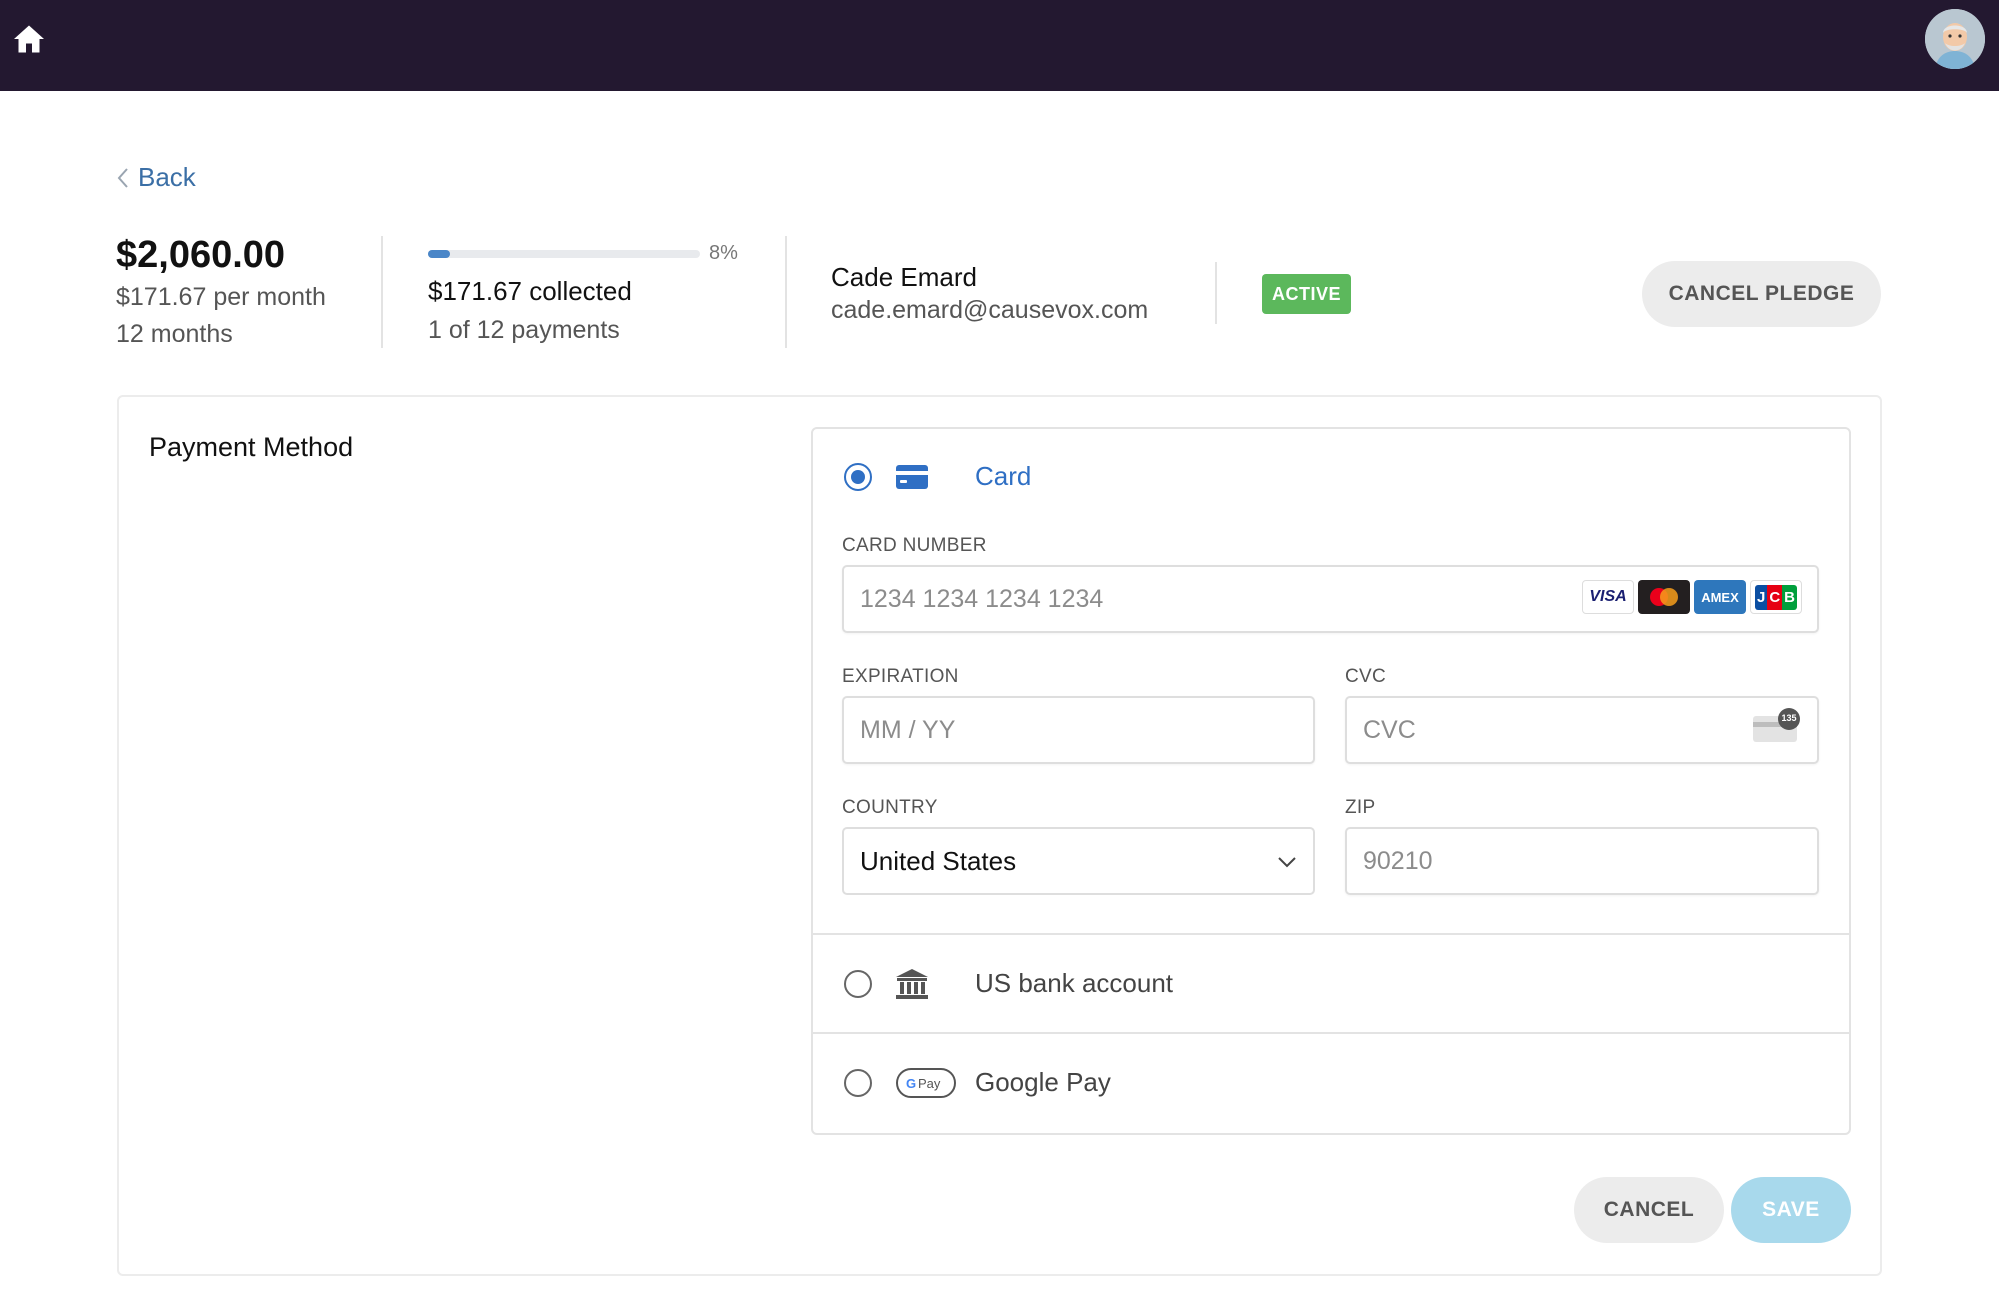 Image resolution: width=1999 pixels, height=1300 pixels. I want to click on card-number-label: CARD NUMBER, so click(914, 545).